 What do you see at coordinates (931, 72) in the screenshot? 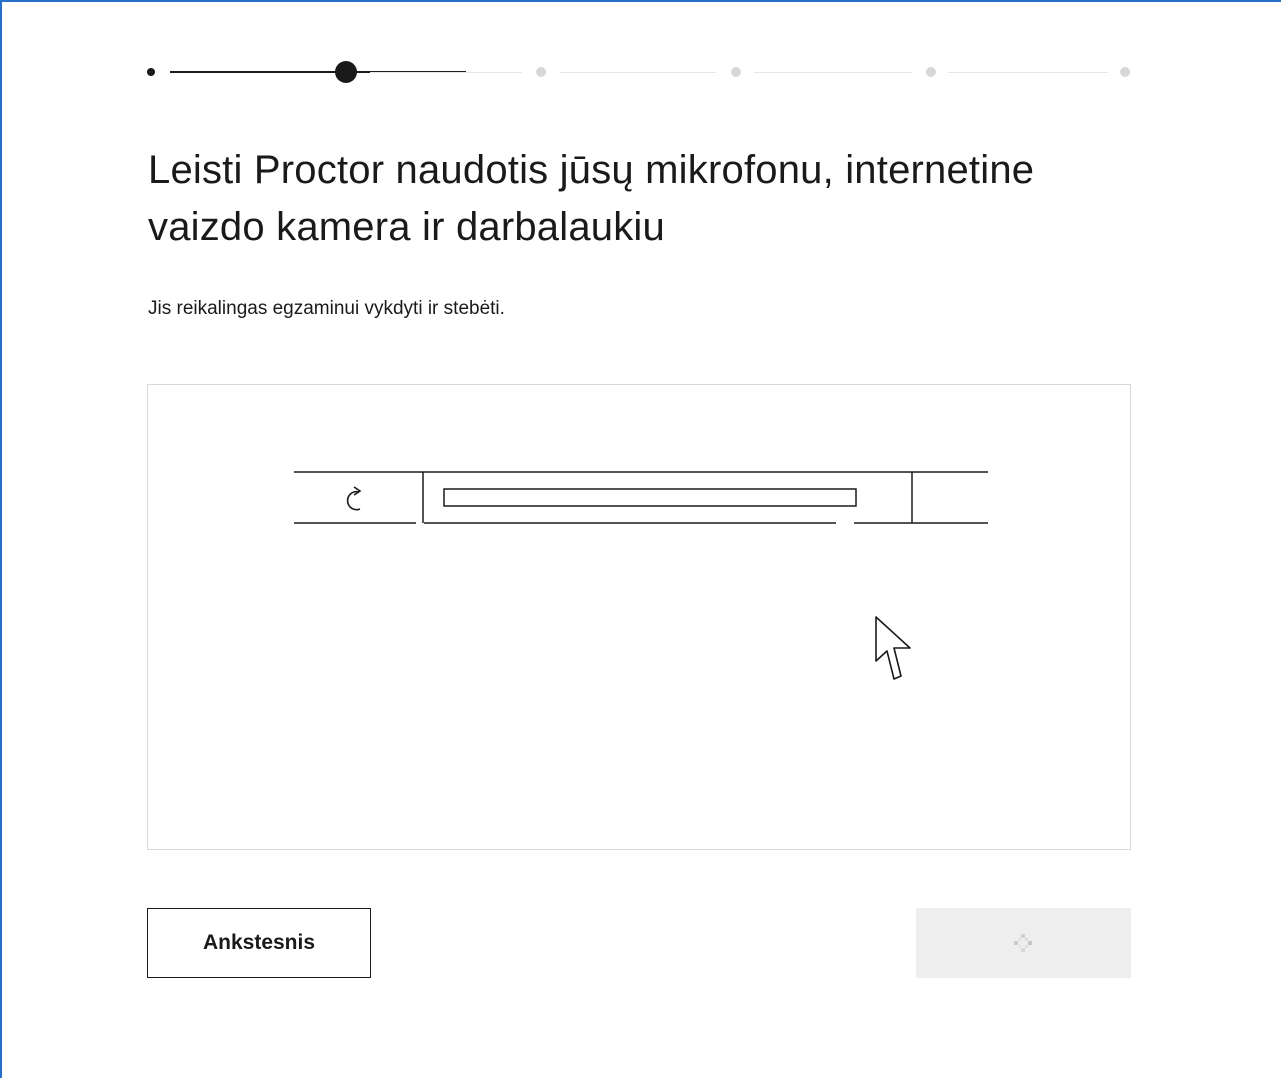
I see `step-5-upcoming` at bounding box center [931, 72].